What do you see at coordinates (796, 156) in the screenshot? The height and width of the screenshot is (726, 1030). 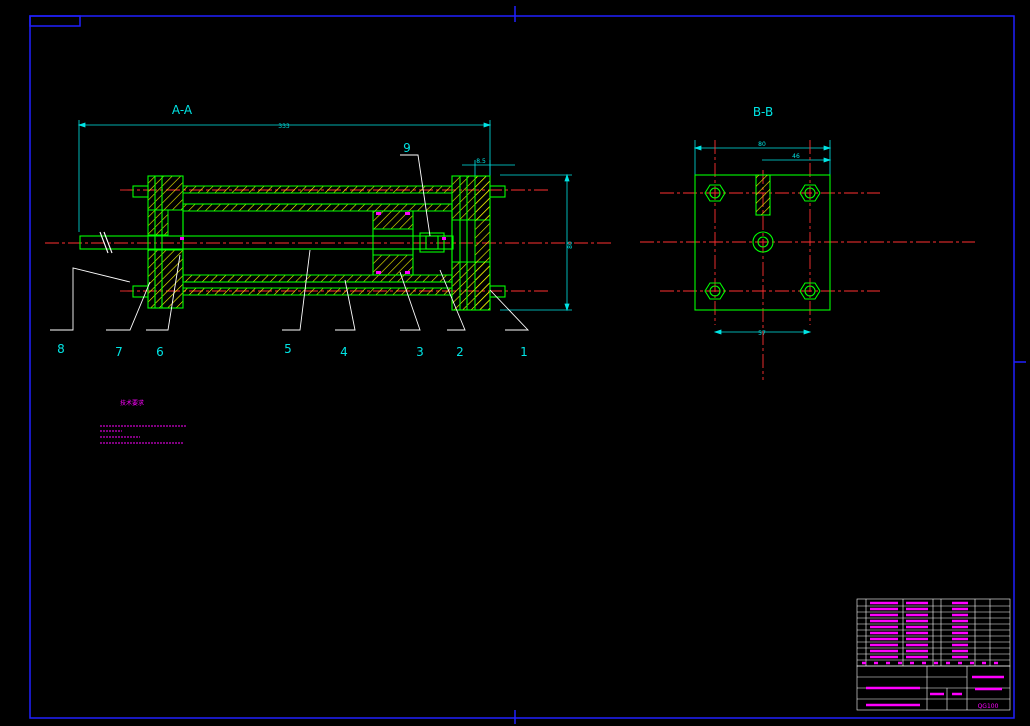 I see `dimension-b-half: 46` at bounding box center [796, 156].